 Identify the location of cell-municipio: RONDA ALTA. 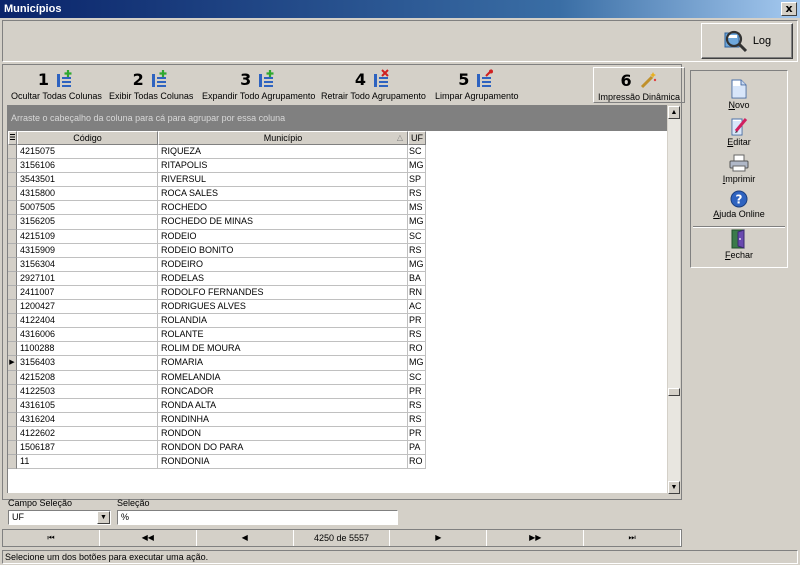
(283, 405).